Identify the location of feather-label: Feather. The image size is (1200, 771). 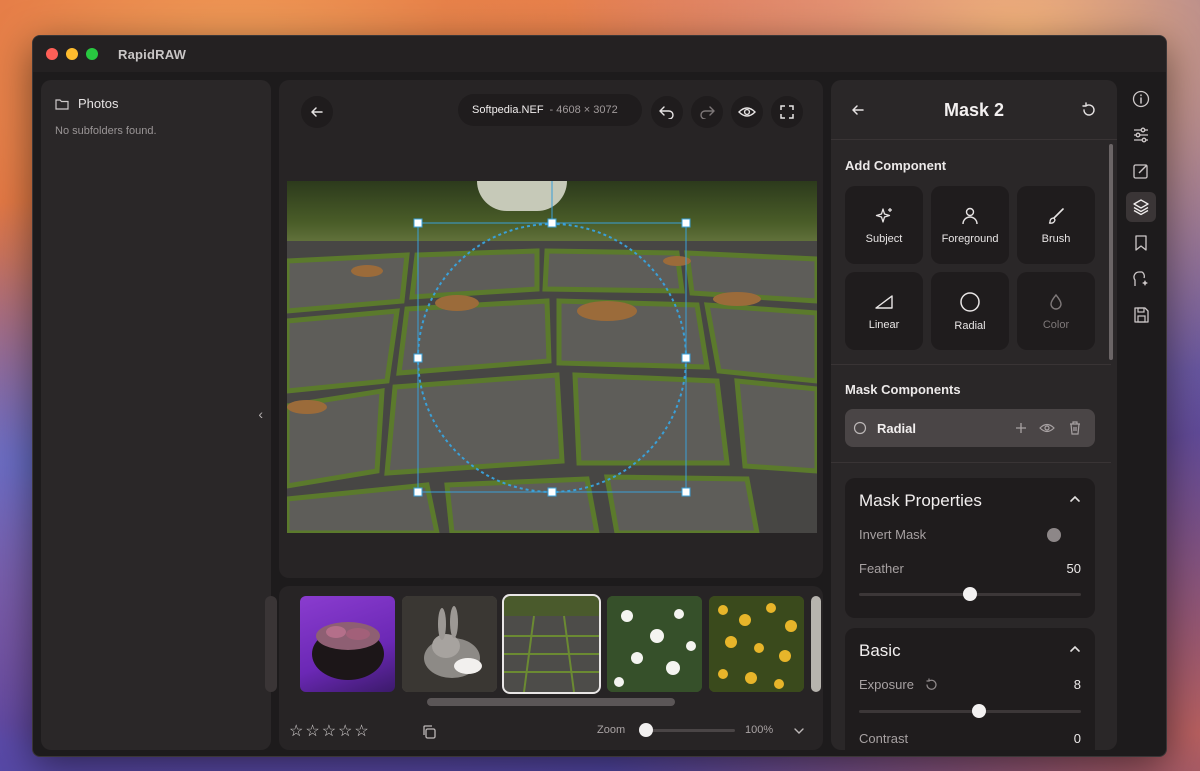
(881, 568).